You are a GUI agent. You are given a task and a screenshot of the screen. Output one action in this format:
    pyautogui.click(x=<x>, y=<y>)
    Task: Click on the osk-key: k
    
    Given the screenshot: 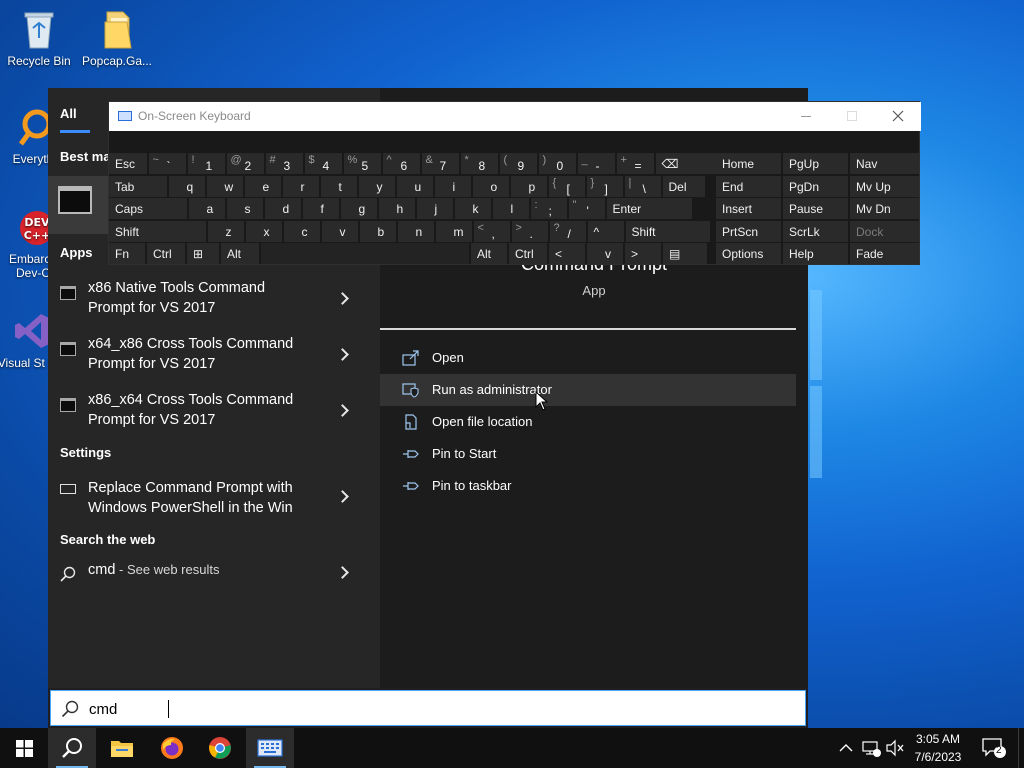 What is the action you would take?
    pyautogui.click(x=472, y=208)
    